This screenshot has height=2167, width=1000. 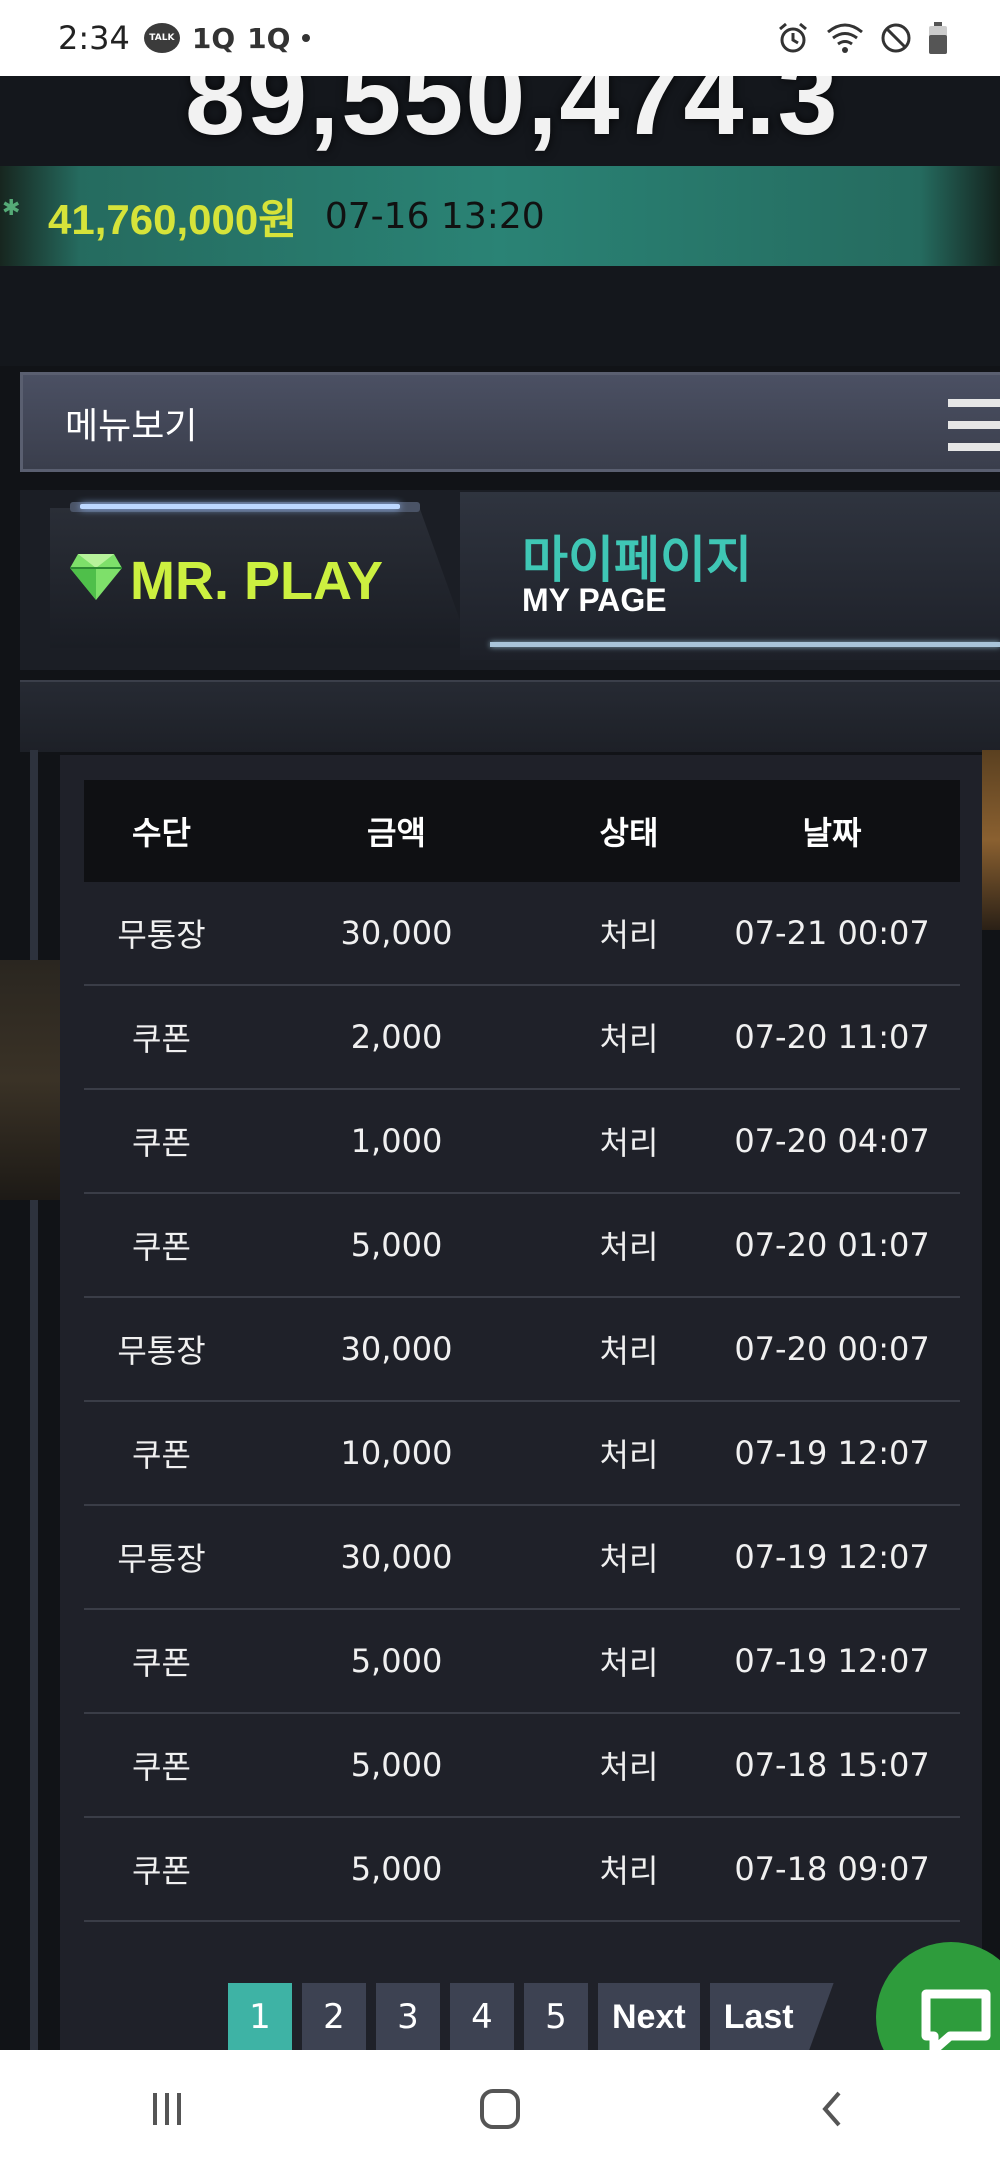 I want to click on pagination: 1 2 3 4 5 Next Last, so click(x=531, y=2017).